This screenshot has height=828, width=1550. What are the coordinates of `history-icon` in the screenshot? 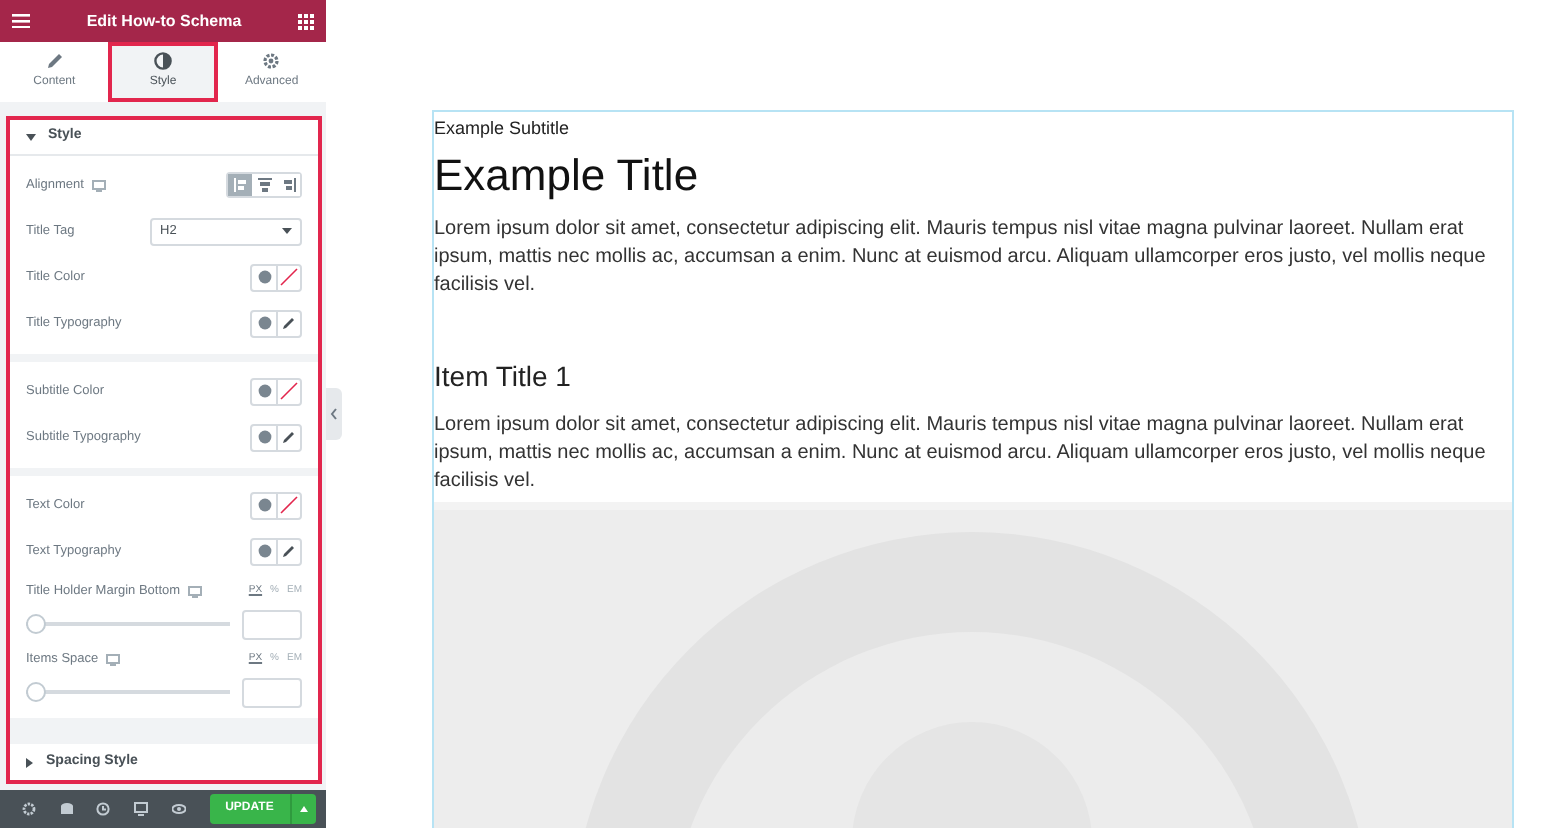 It's located at (103, 809).